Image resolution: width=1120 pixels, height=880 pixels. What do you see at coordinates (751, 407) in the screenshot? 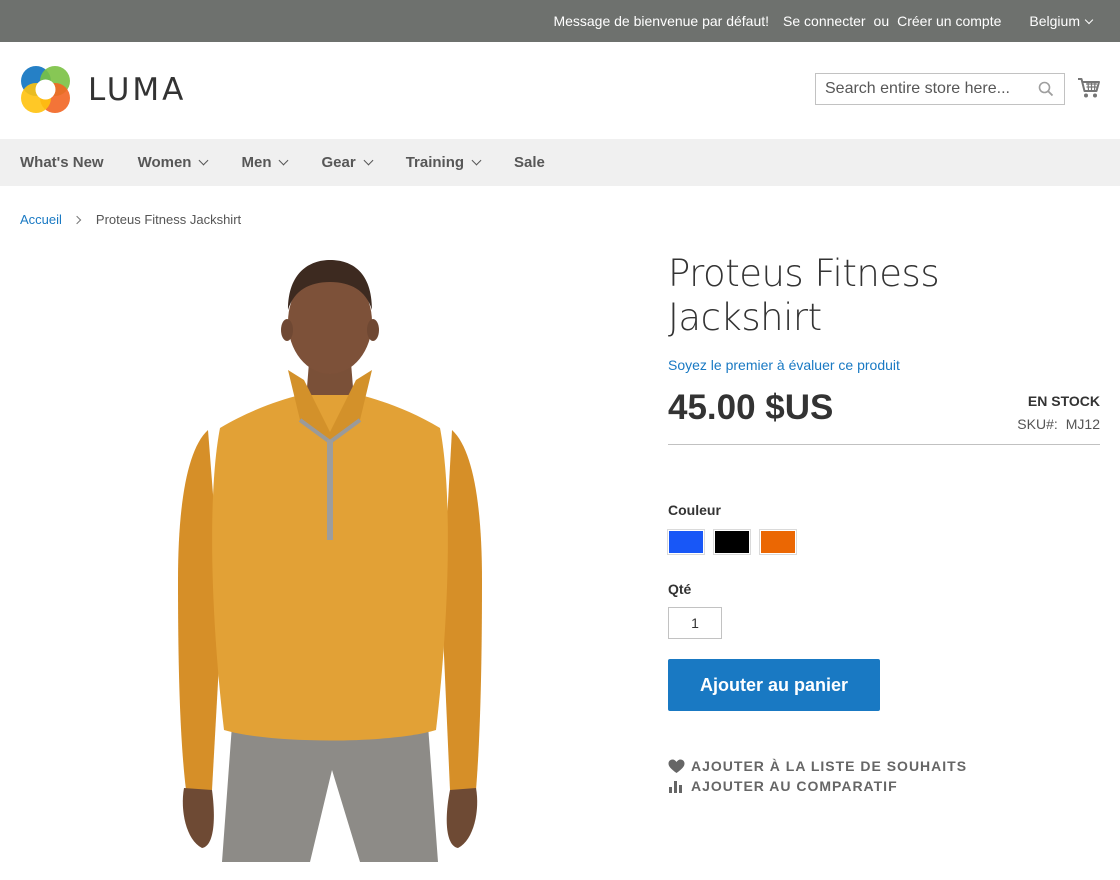
I see `product-price: 45.00 $US` at bounding box center [751, 407].